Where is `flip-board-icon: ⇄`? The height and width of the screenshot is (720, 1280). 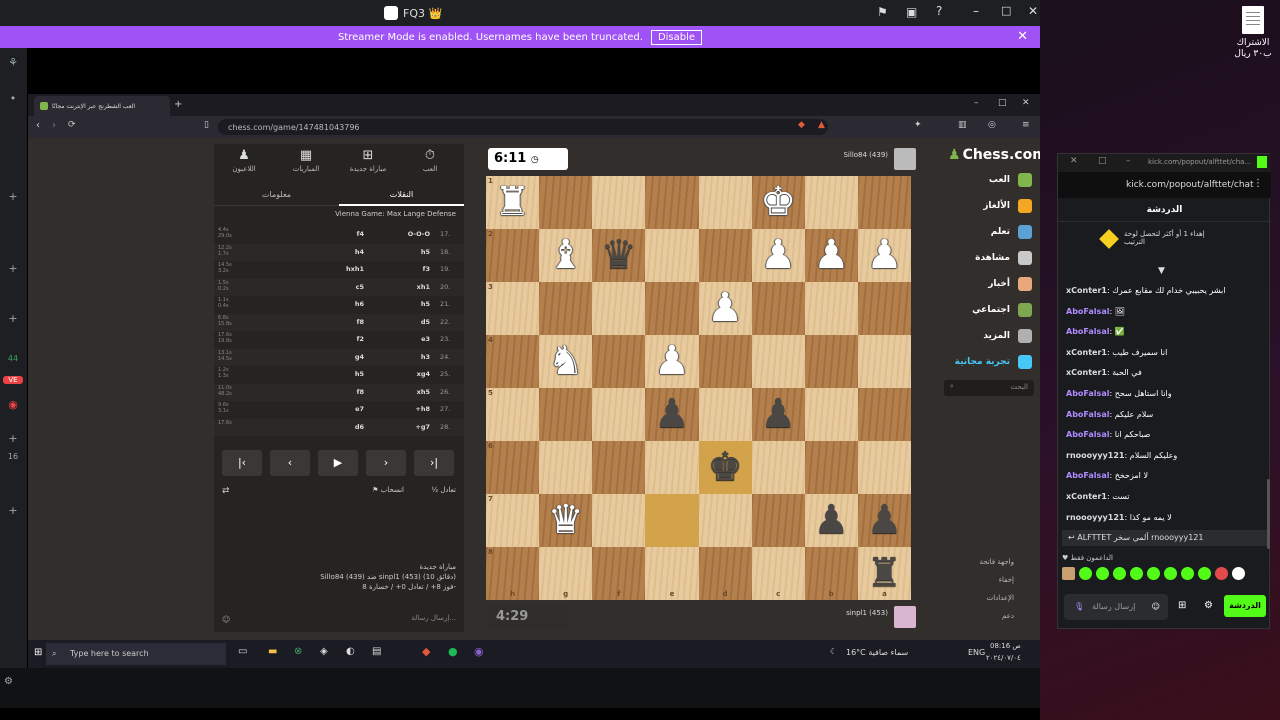 flip-board-icon: ⇄ is located at coordinates (226, 491).